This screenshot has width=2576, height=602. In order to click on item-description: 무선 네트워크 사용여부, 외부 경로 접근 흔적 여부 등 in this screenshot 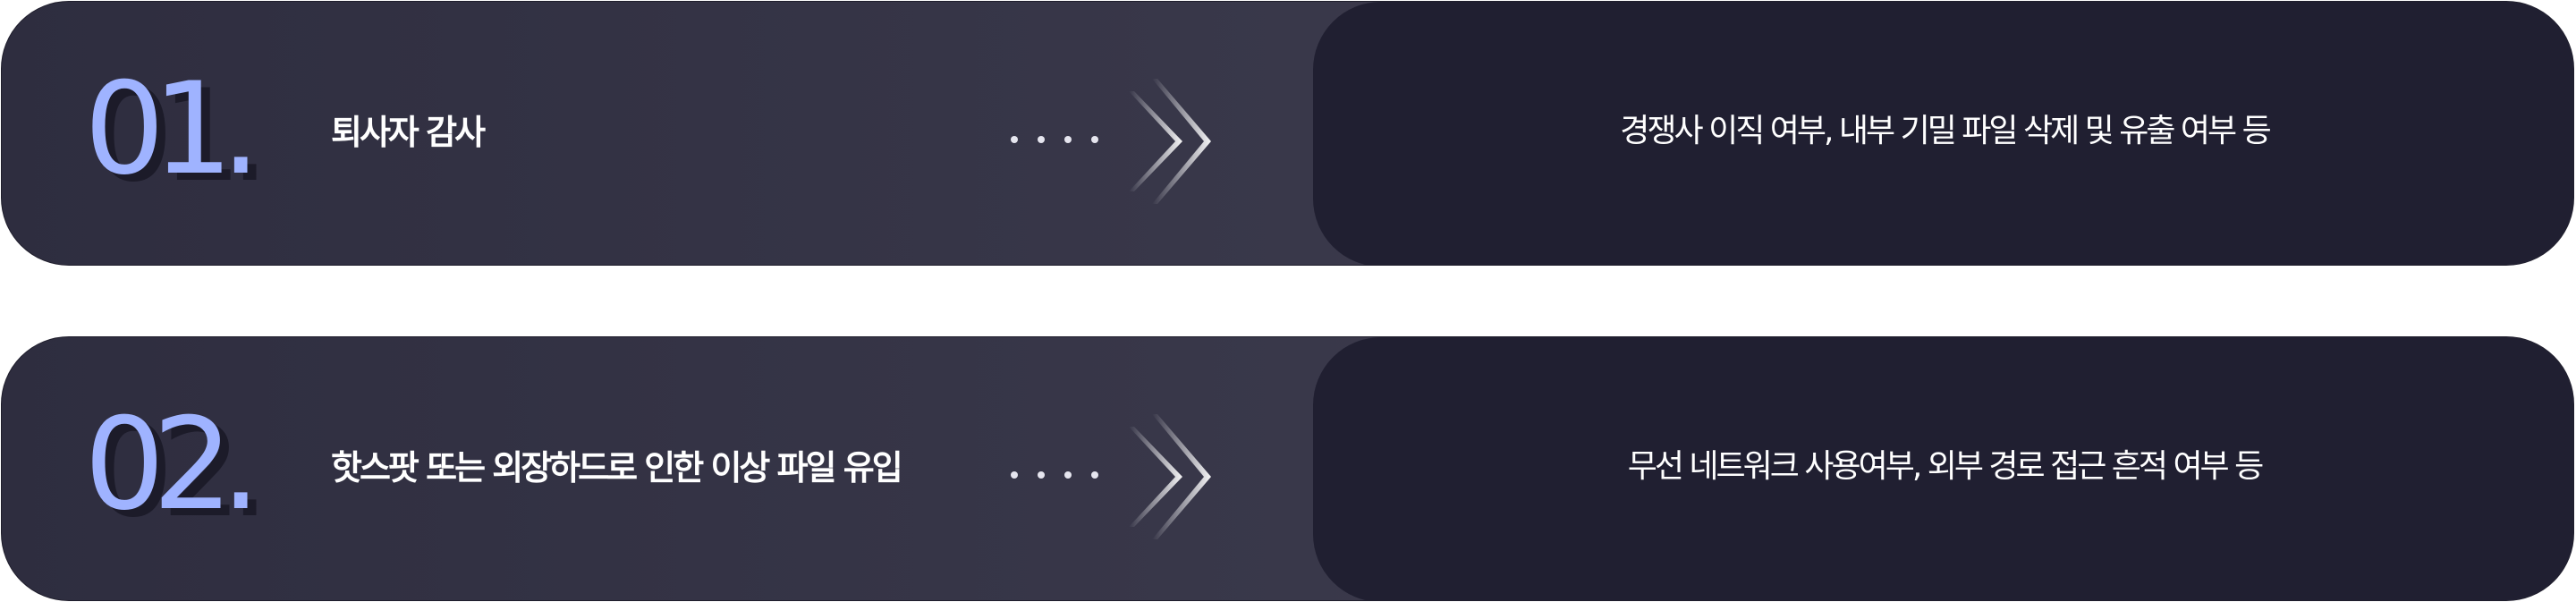, I will do `click(1946, 467)`.